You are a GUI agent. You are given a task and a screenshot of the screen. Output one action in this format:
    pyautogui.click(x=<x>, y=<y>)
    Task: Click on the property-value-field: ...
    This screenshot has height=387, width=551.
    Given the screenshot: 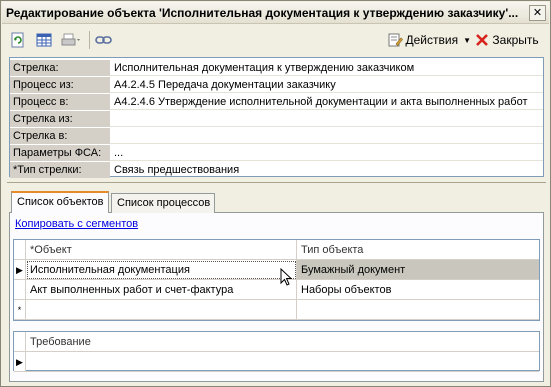 What is the action you would take?
    pyautogui.click(x=327, y=153)
    